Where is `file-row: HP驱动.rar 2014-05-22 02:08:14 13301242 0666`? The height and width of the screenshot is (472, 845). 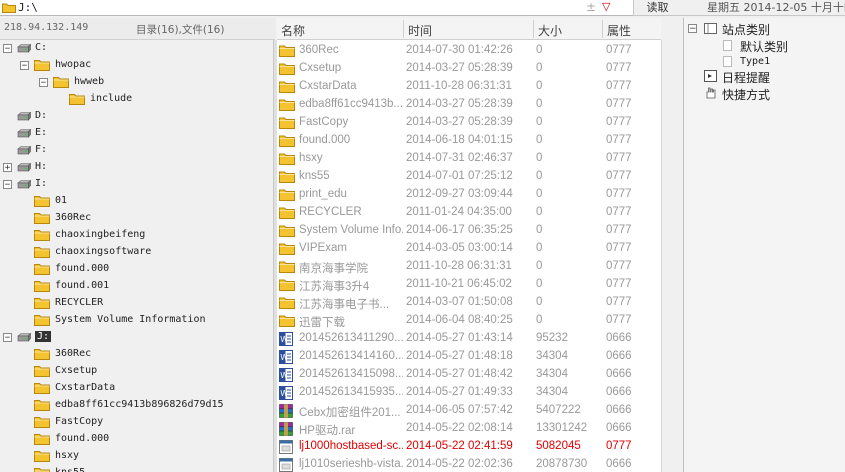
file-row: HP驱动.rar 2014-05-22 02:08:14 13301242 0666 is located at coordinates (469, 429).